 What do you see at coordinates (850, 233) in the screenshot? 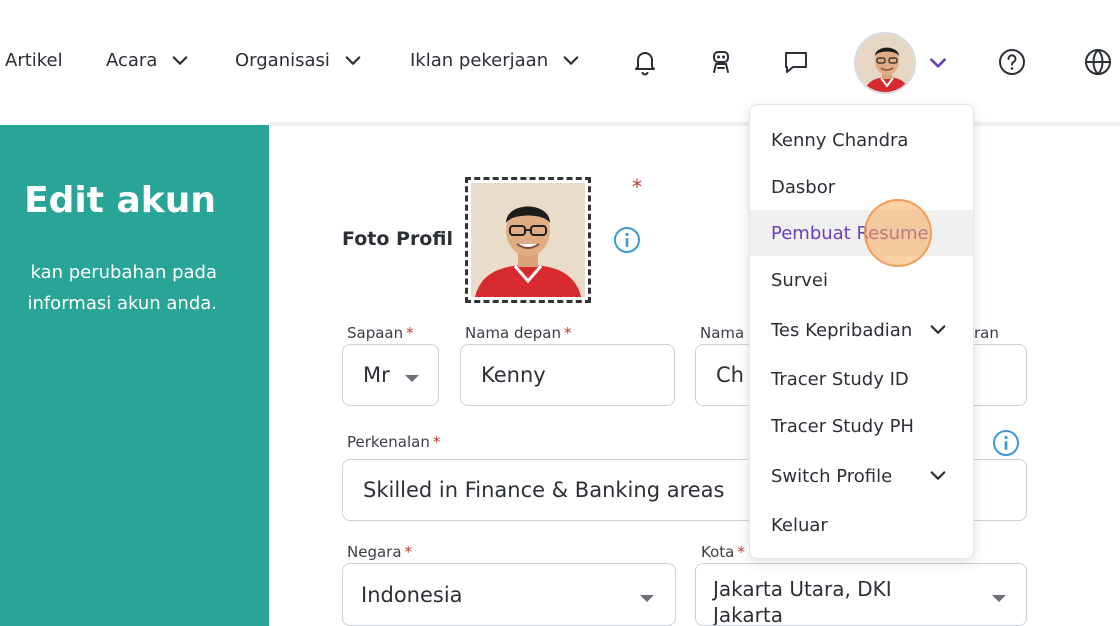
I see `menu-item-label: Pembuat Resume` at bounding box center [850, 233].